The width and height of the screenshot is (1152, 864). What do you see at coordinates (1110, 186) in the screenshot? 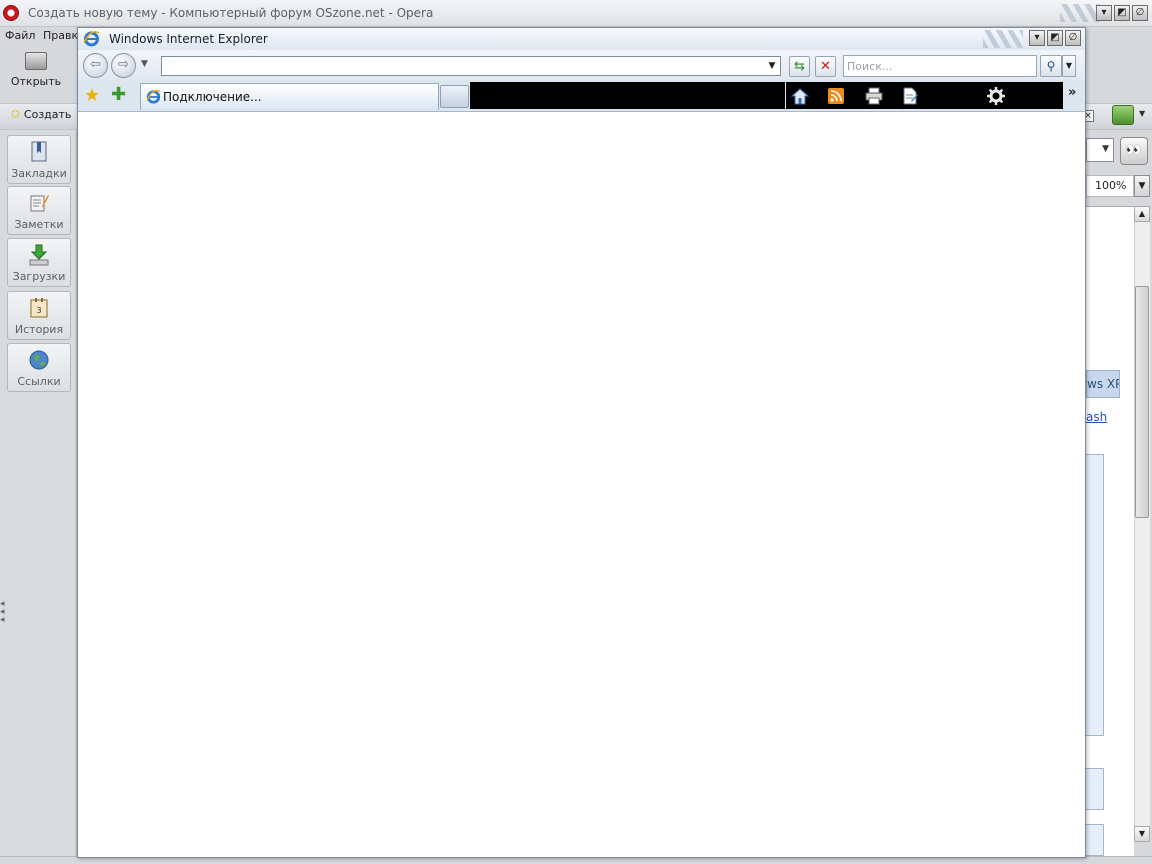
I see `zoom-field: 100%` at bounding box center [1110, 186].